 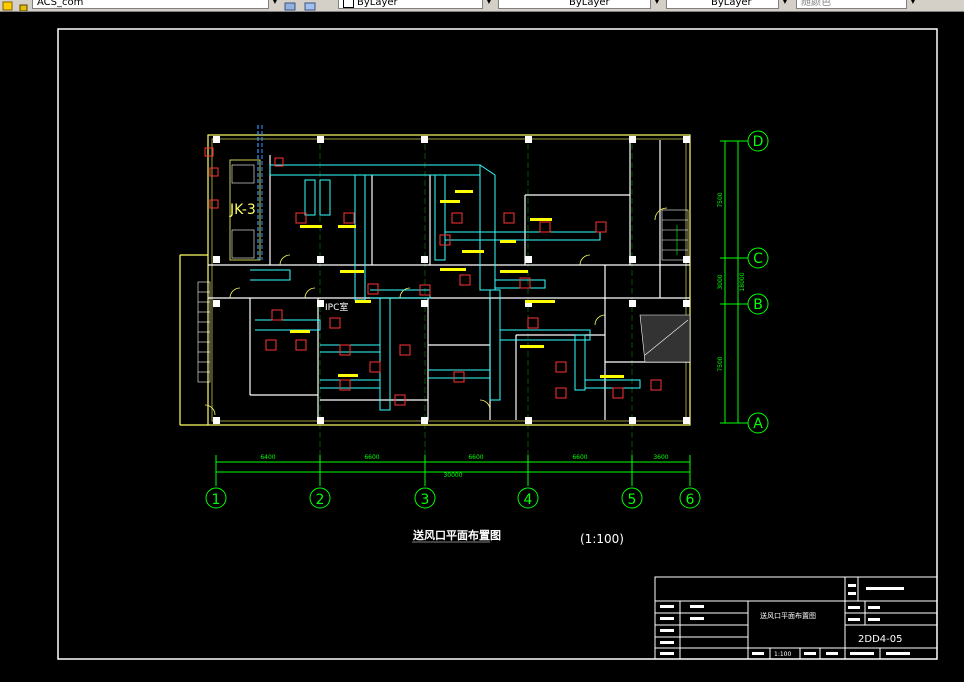 What do you see at coordinates (416, 4) in the screenshot?
I see `color-dropdown: ByLayer` at bounding box center [416, 4].